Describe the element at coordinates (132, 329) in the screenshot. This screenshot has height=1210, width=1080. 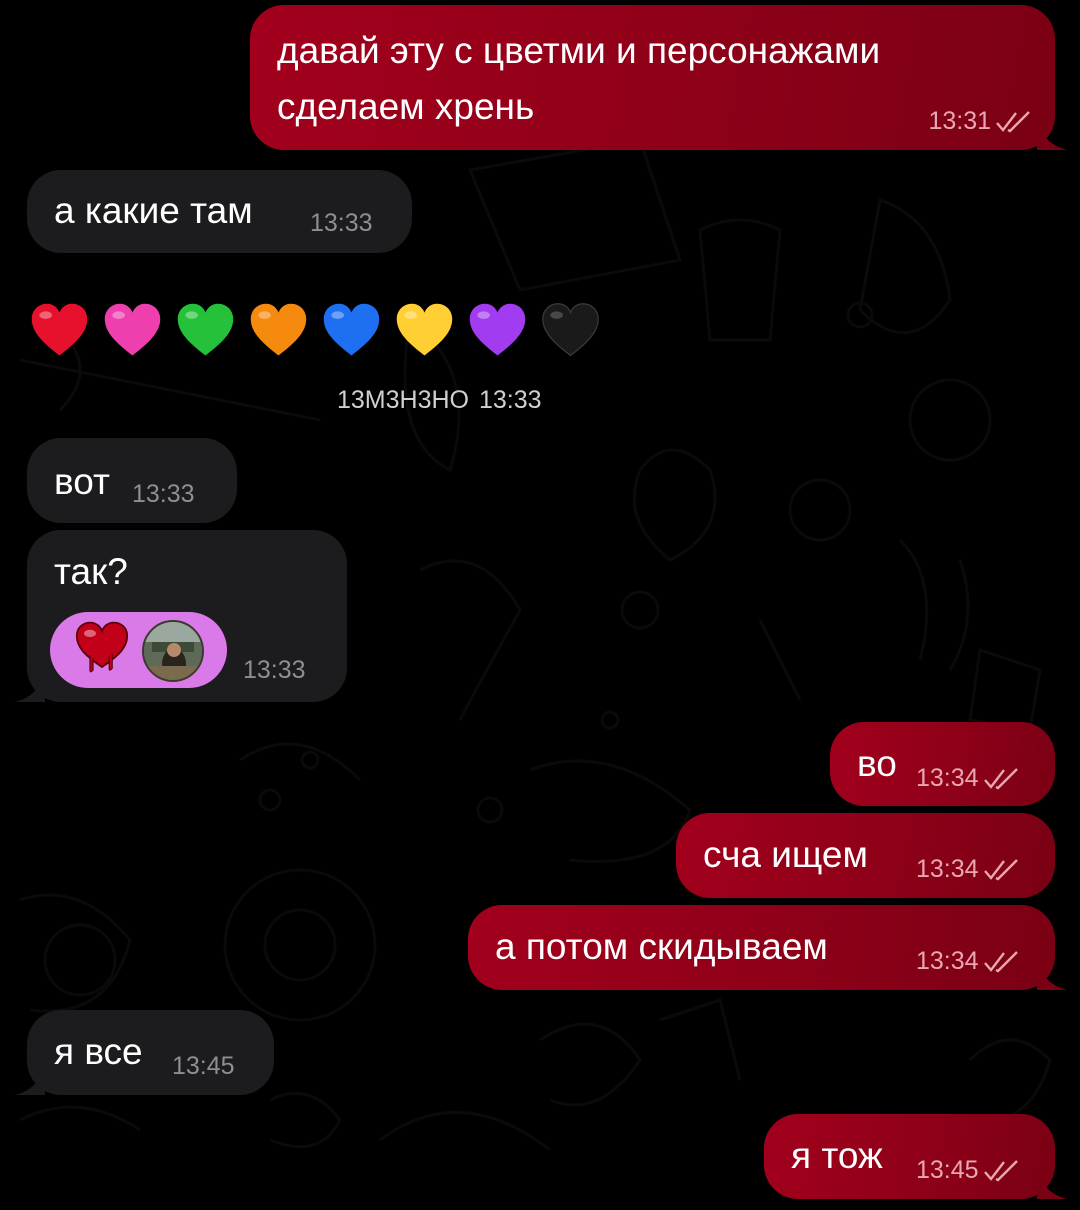
I see `pink-heart-icon` at that location.